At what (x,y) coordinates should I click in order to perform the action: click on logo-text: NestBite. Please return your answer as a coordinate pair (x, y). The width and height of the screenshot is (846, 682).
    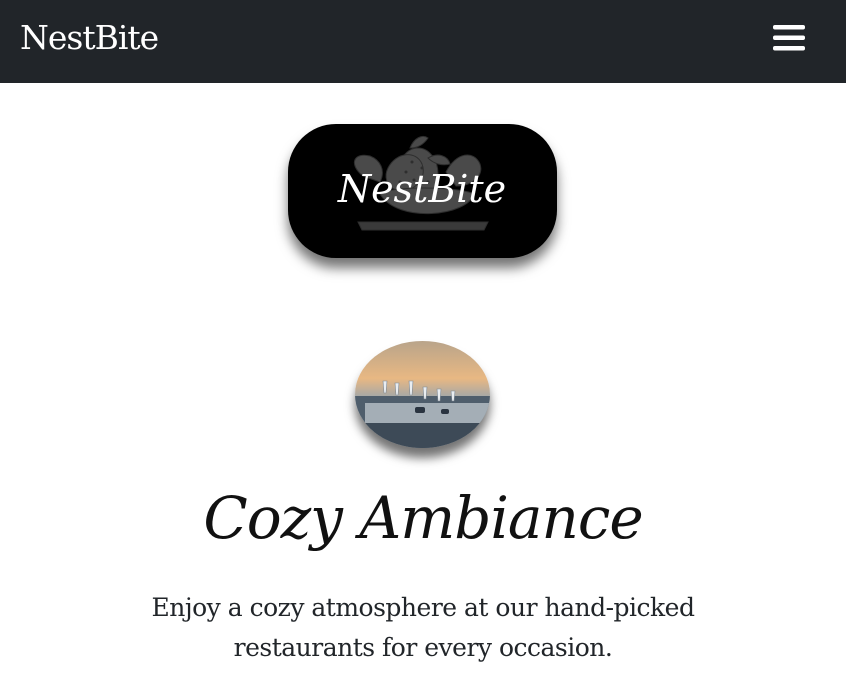
    Looking at the image, I should click on (421, 189).